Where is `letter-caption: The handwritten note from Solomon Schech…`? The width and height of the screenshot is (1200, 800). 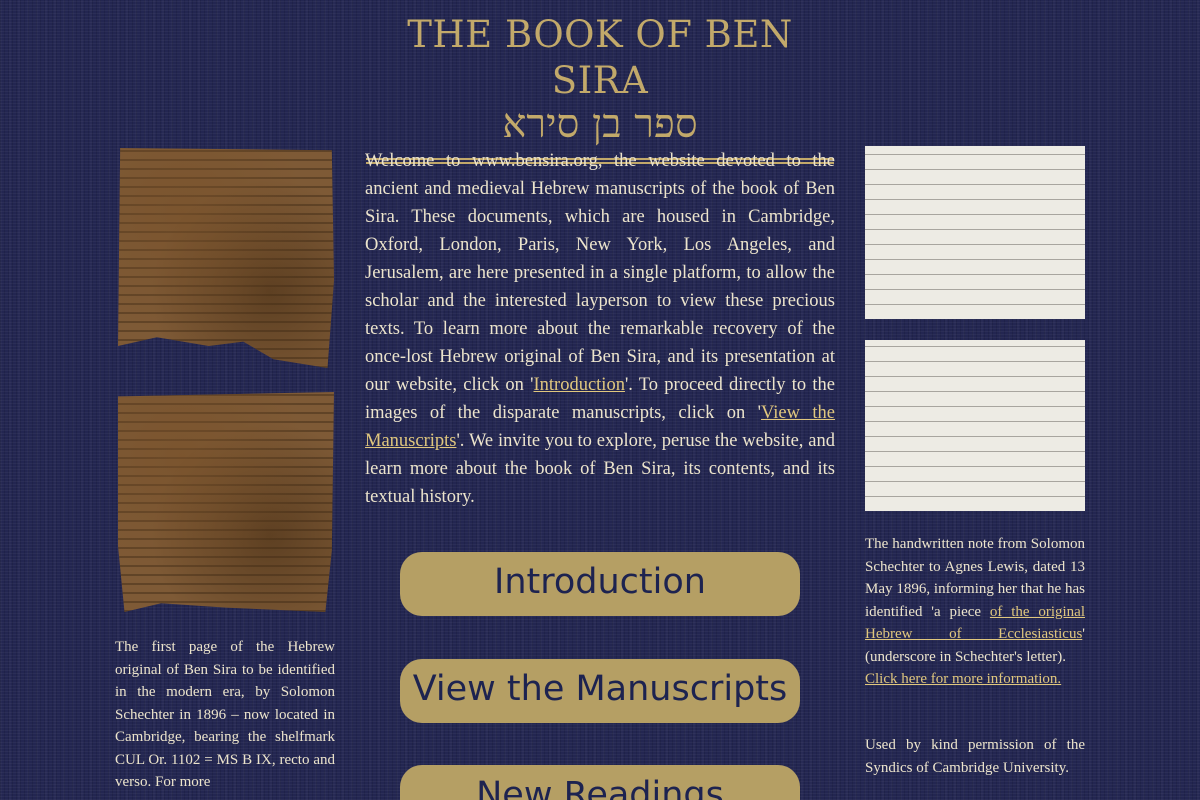
letter-caption: The handwritten note from Solomon Schech… is located at coordinates (975, 612).